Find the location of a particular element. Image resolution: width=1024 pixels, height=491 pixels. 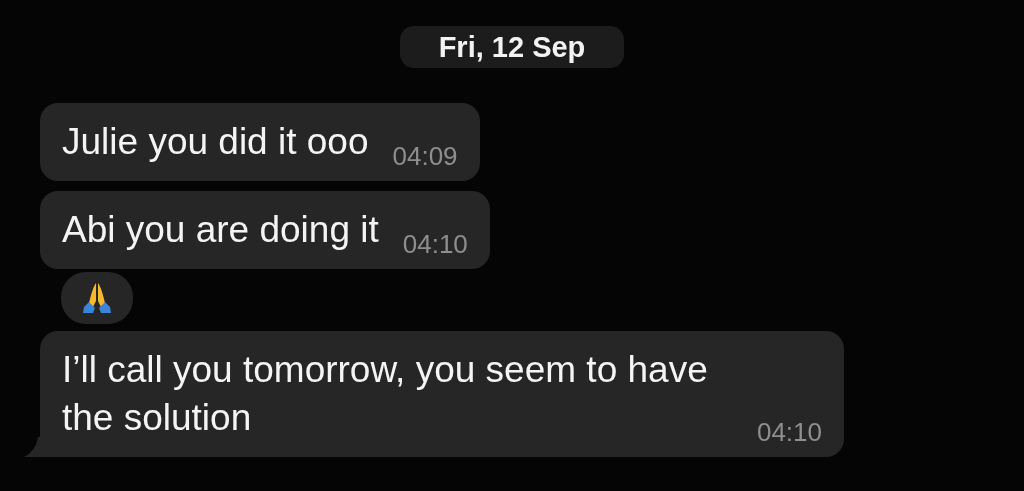

message-bubble: Abi you are doing it 04:10 is located at coordinates (265, 230).